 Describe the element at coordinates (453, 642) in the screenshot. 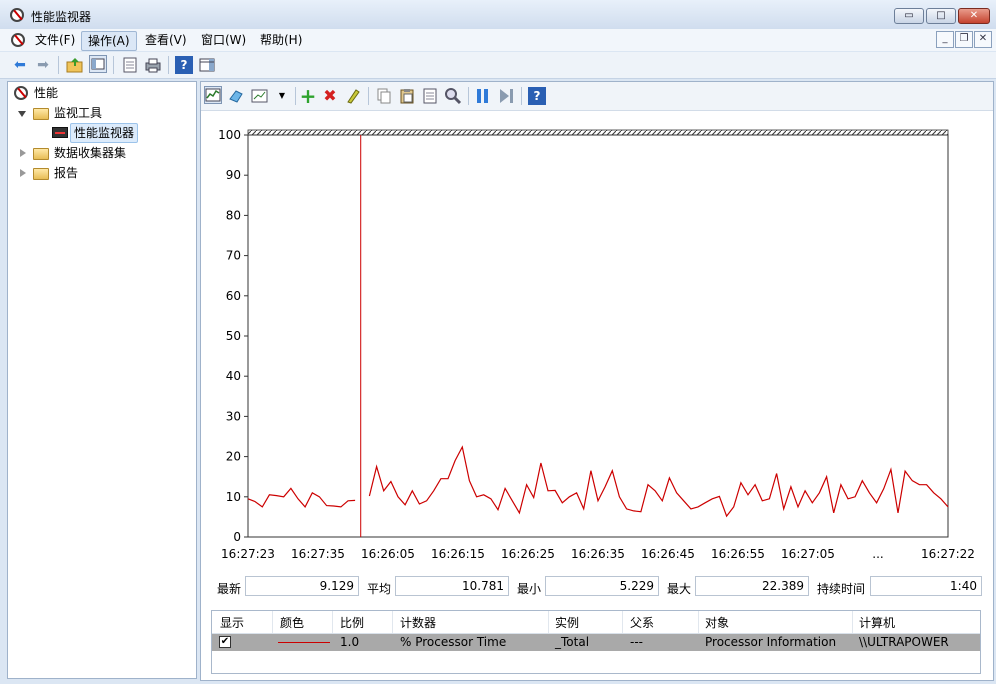

I see `counter-cell: % Processor Time` at that location.